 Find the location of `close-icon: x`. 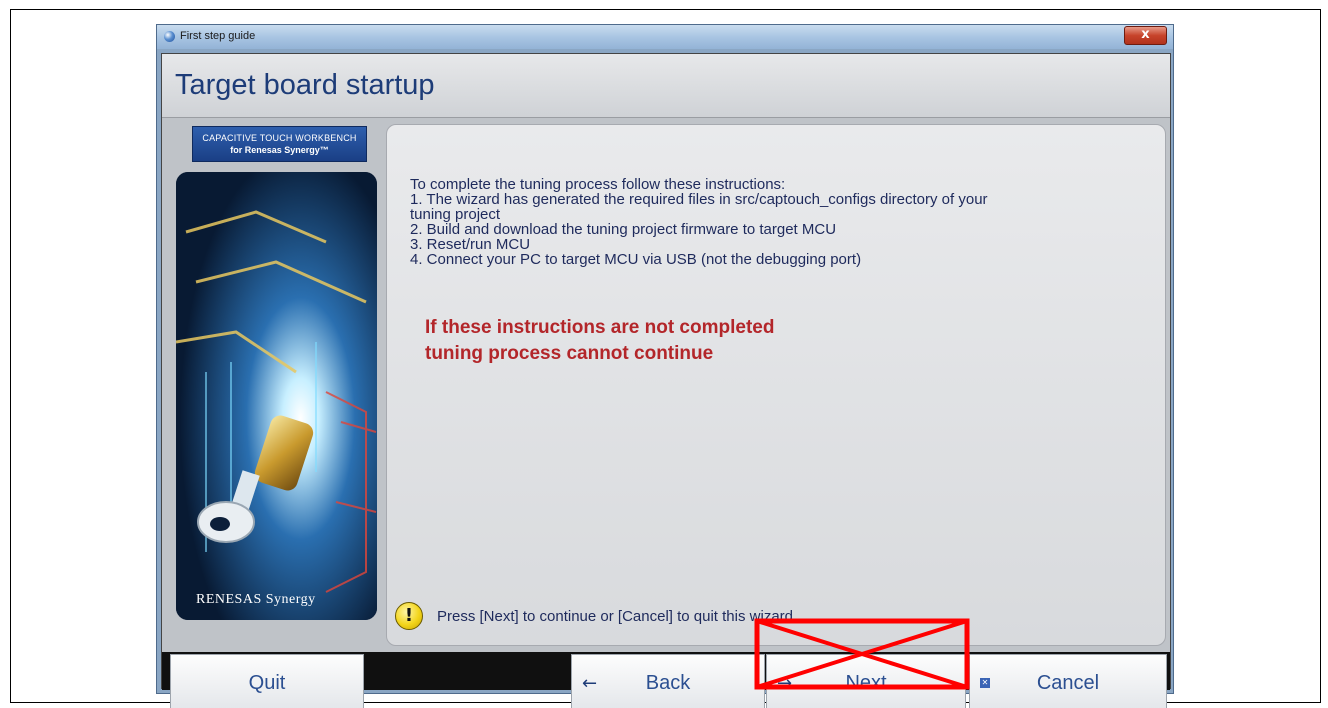

close-icon: x is located at coordinates (1145, 34).